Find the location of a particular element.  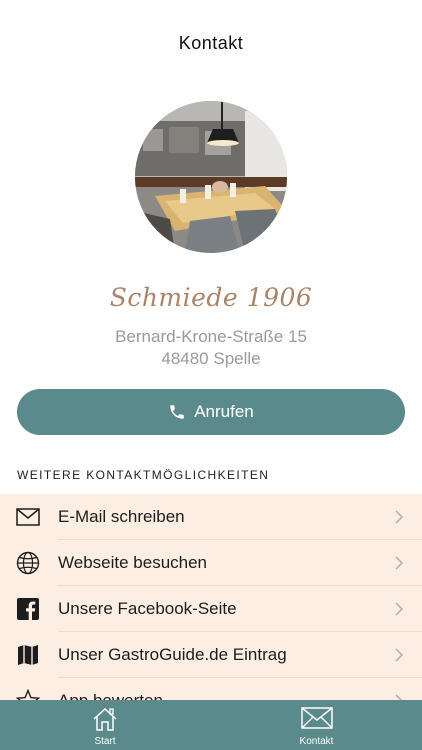

list-item-gastroguide: Unser GastroGuide.de Eintrag is located at coordinates (211, 655).